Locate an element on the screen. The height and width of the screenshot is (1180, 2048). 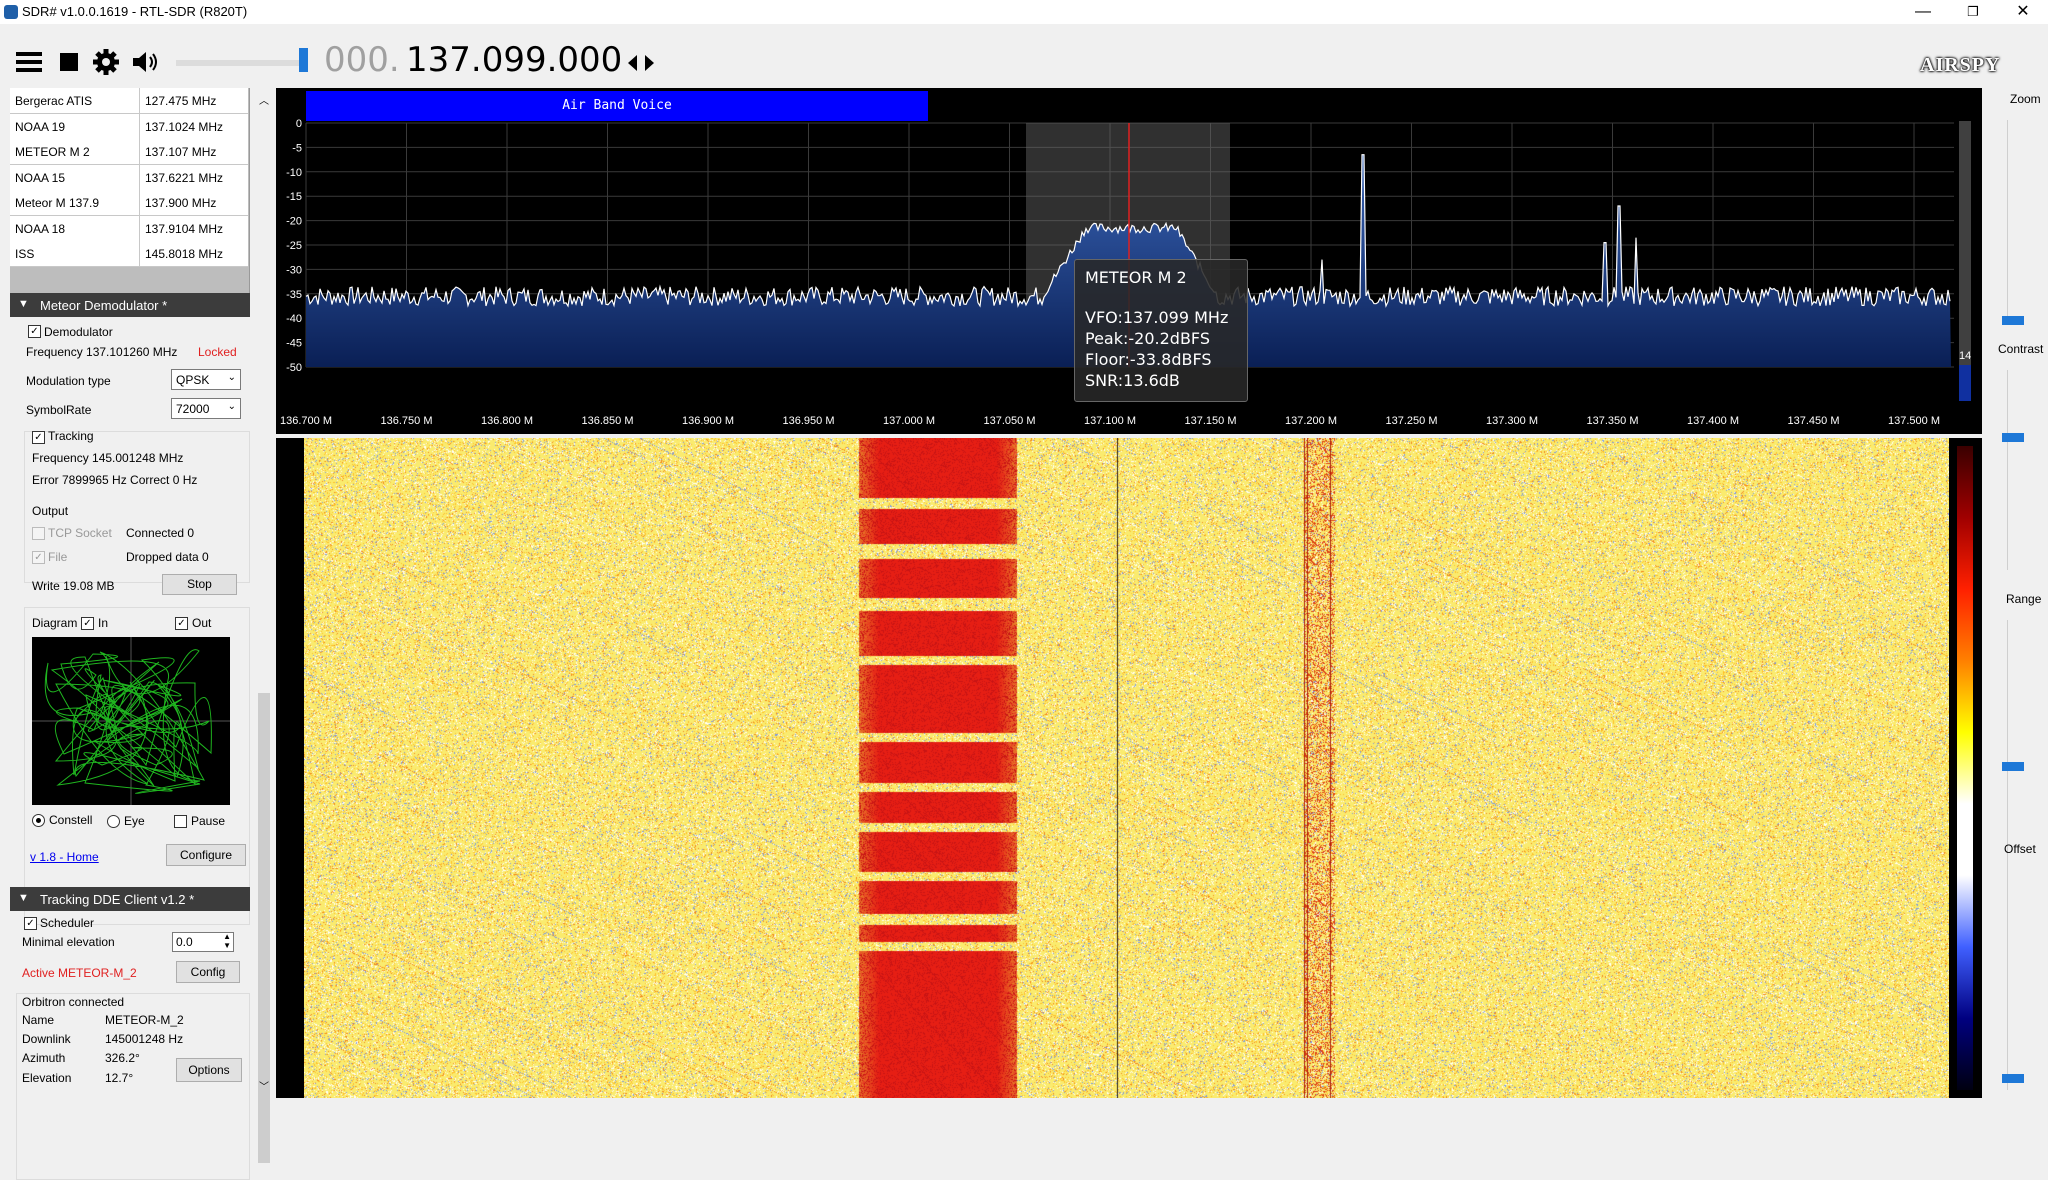
volume-slider-thumb is located at coordinates (303, 60).